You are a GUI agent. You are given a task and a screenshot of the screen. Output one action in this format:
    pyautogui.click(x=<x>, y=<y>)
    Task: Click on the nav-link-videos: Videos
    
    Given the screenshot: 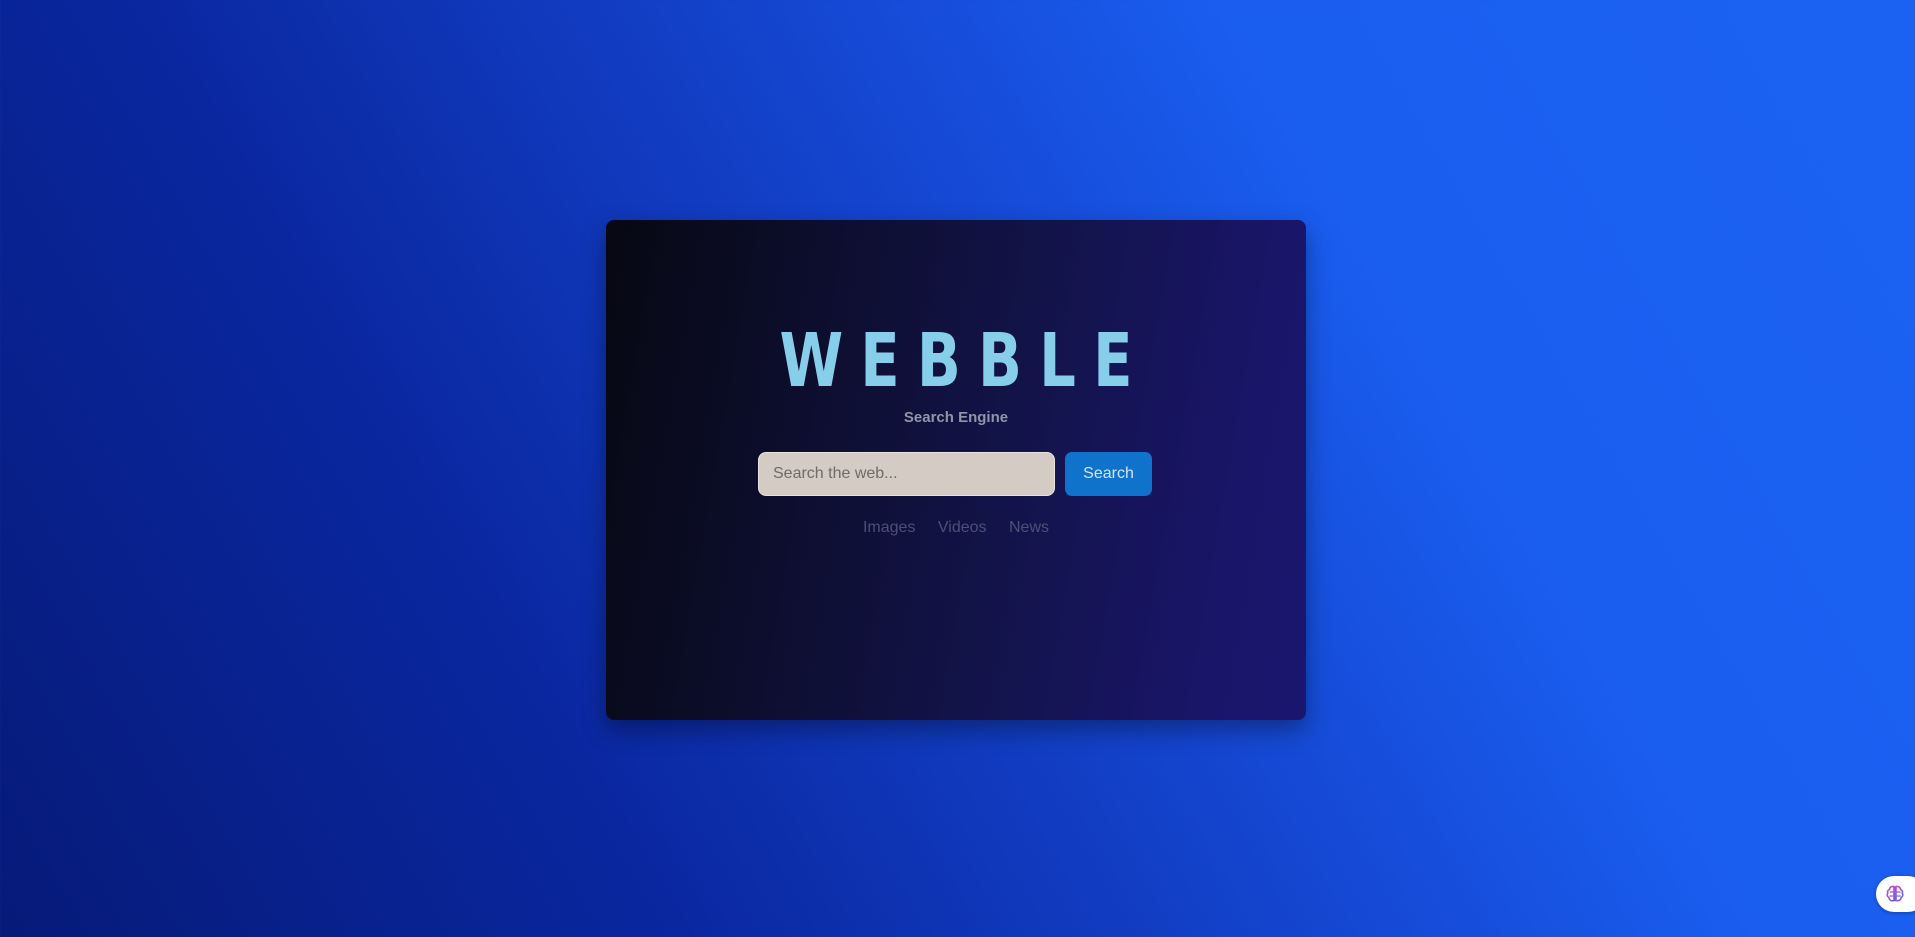 What is the action you would take?
    pyautogui.click(x=962, y=527)
    